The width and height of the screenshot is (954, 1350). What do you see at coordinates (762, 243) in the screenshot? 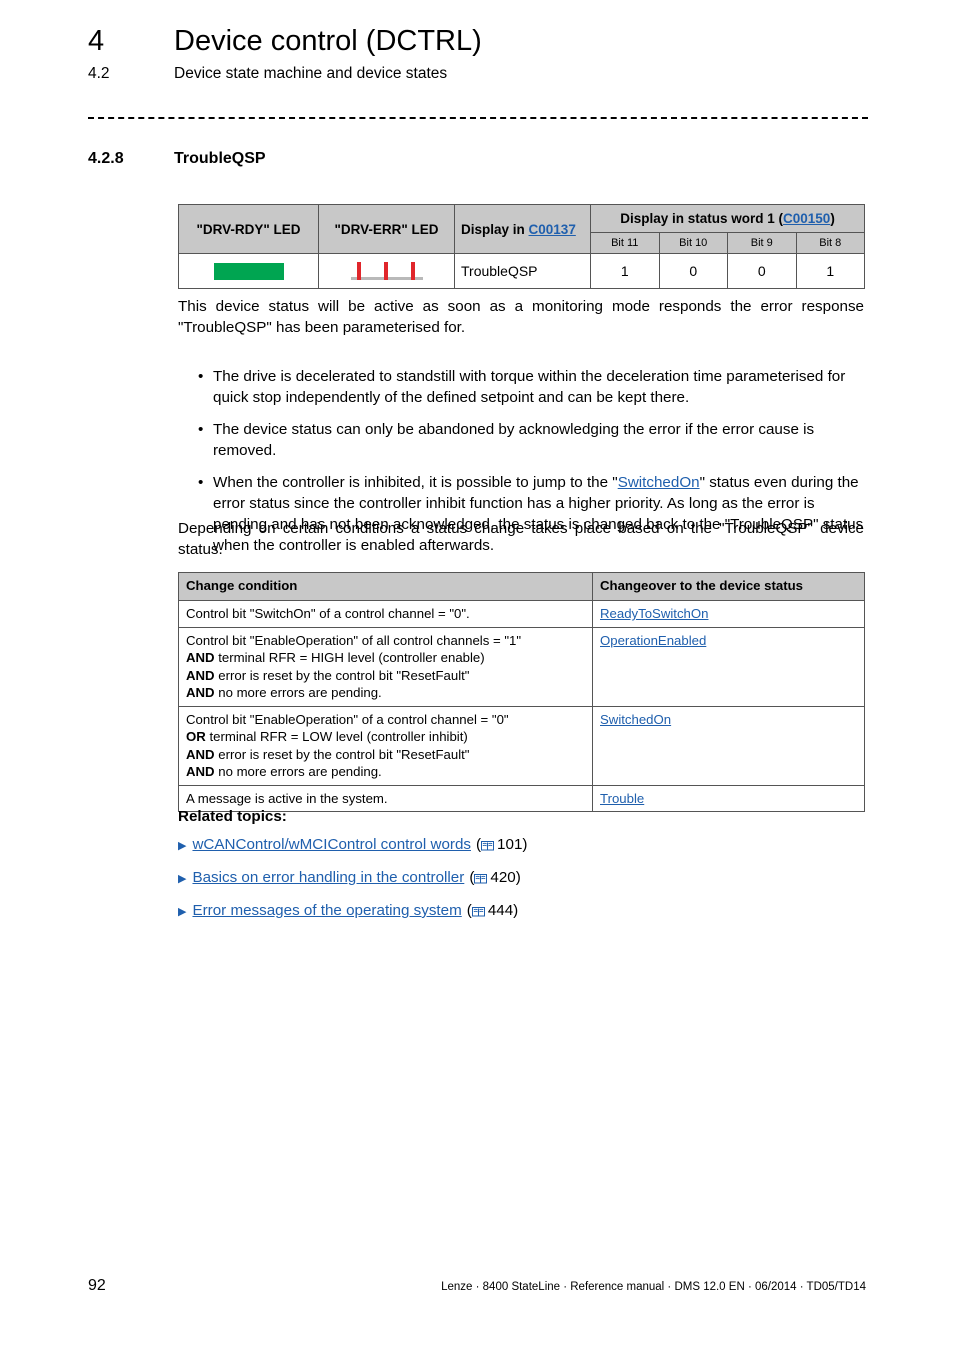
I see `bit-header-9: Bit 9` at bounding box center [762, 243].